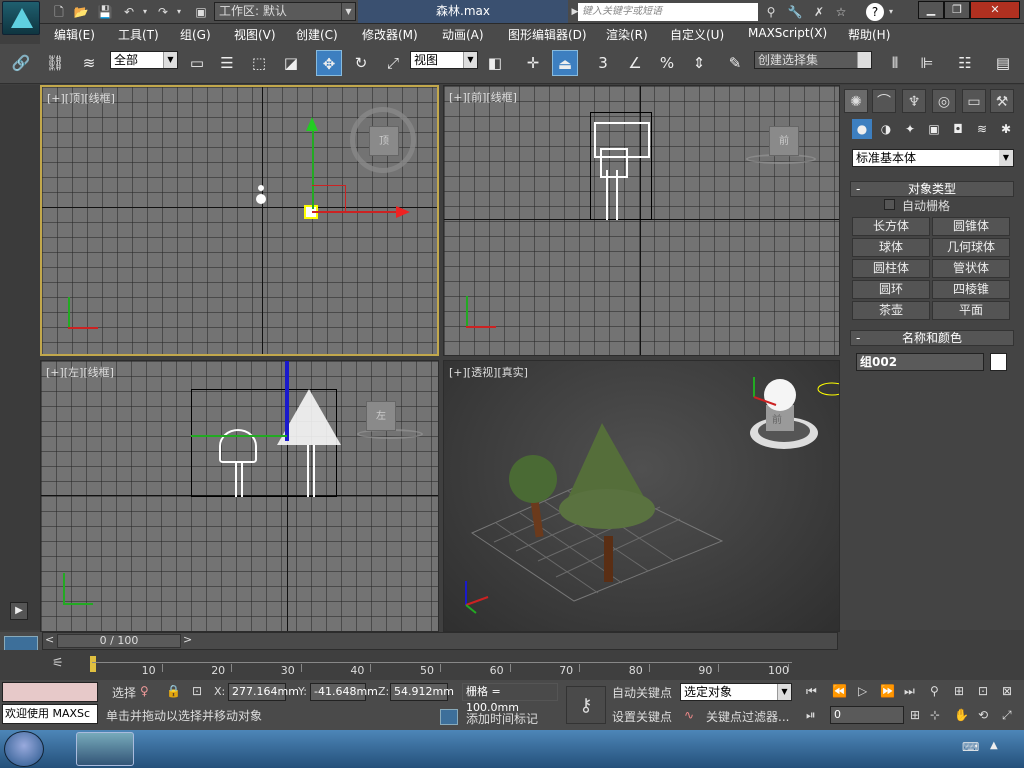 The image size is (1024, 768). Describe the element at coordinates (463, 34) in the screenshot. I see `menu-animation: 动画(A)` at that location.